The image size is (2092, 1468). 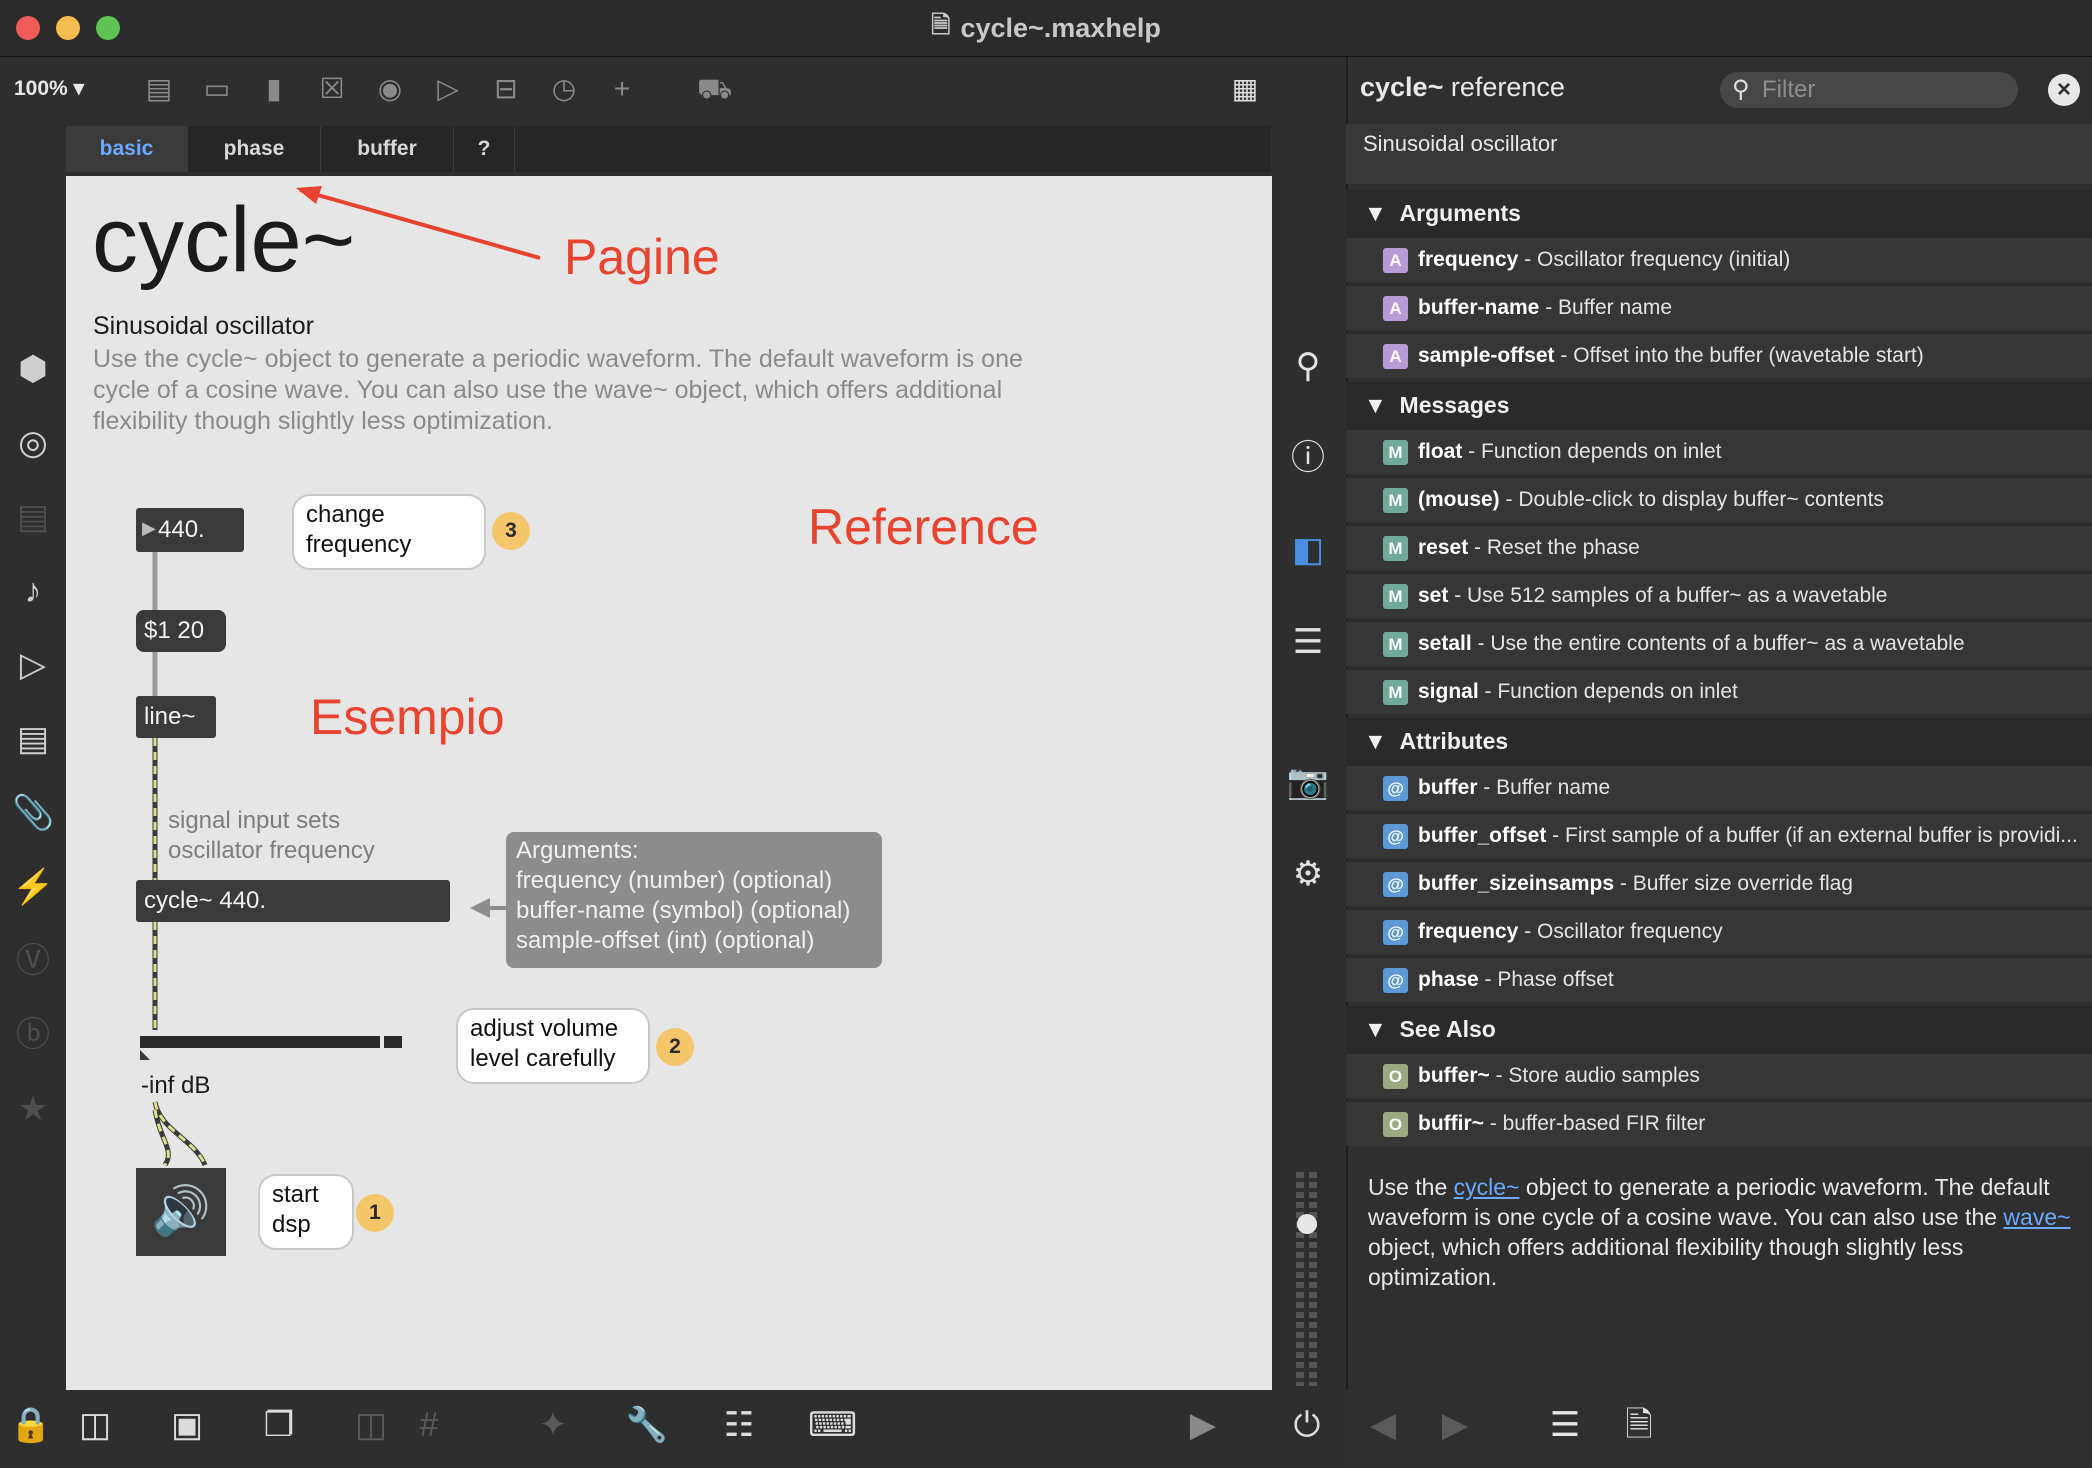 What do you see at coordinates (1719, 213) in the screenshot?
I see `section-arguments: ▼ Arguments` at bounding box center [1719, 213].